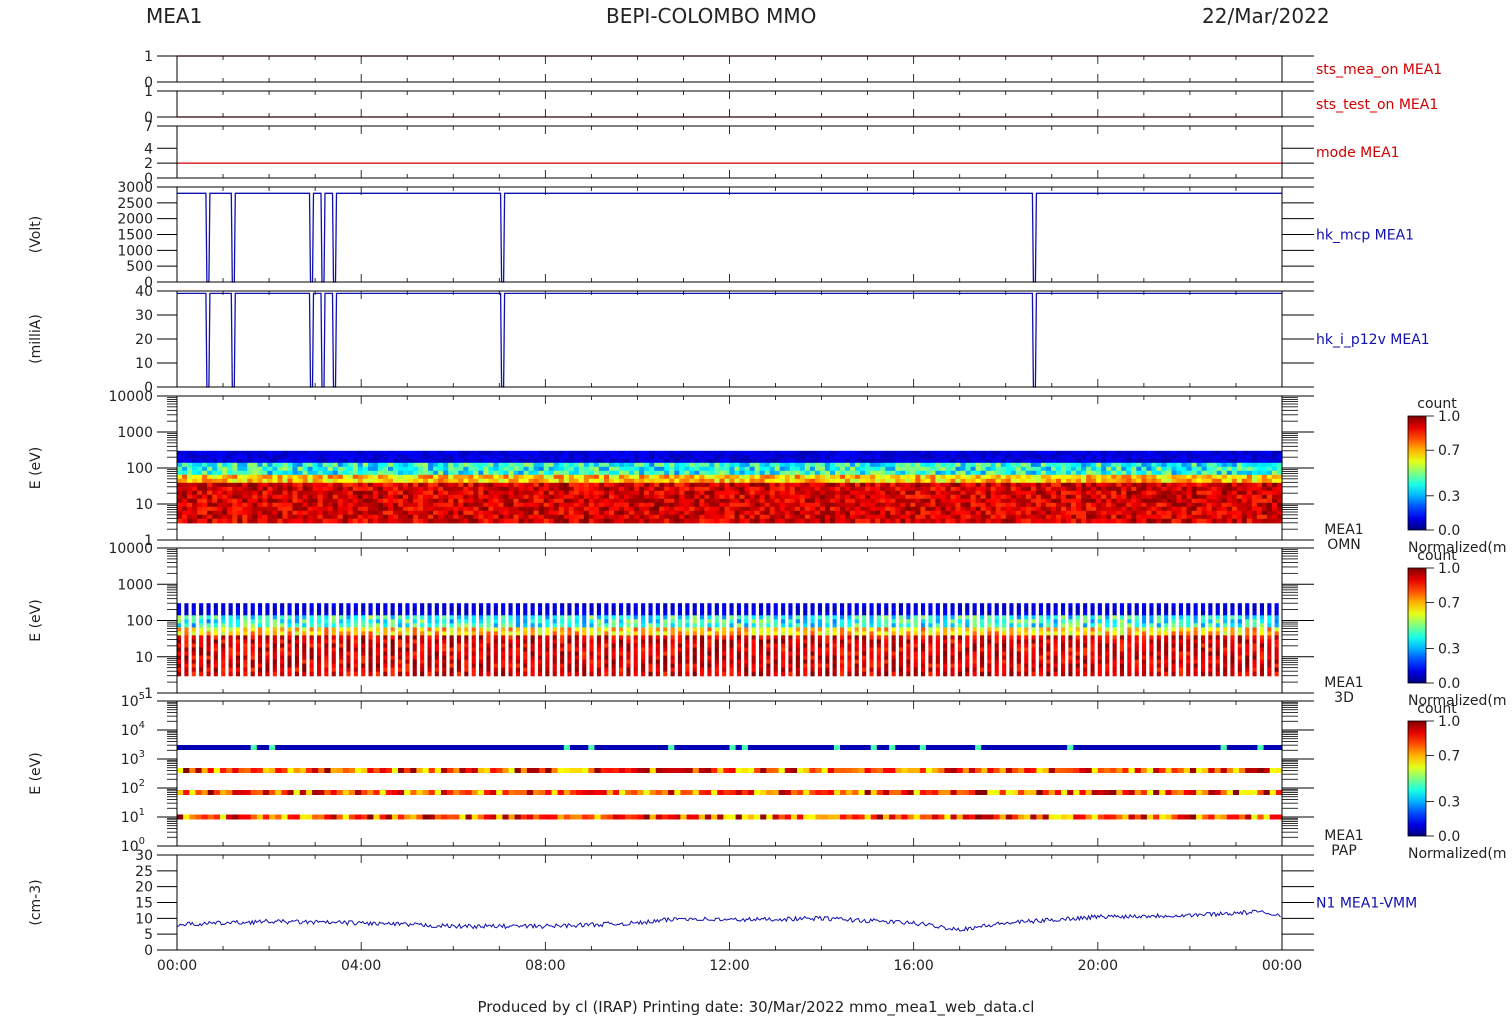 The height and width of the screenshot is (1020, 1512). I want to click on y-tick-label: 10, so click(144, 364).